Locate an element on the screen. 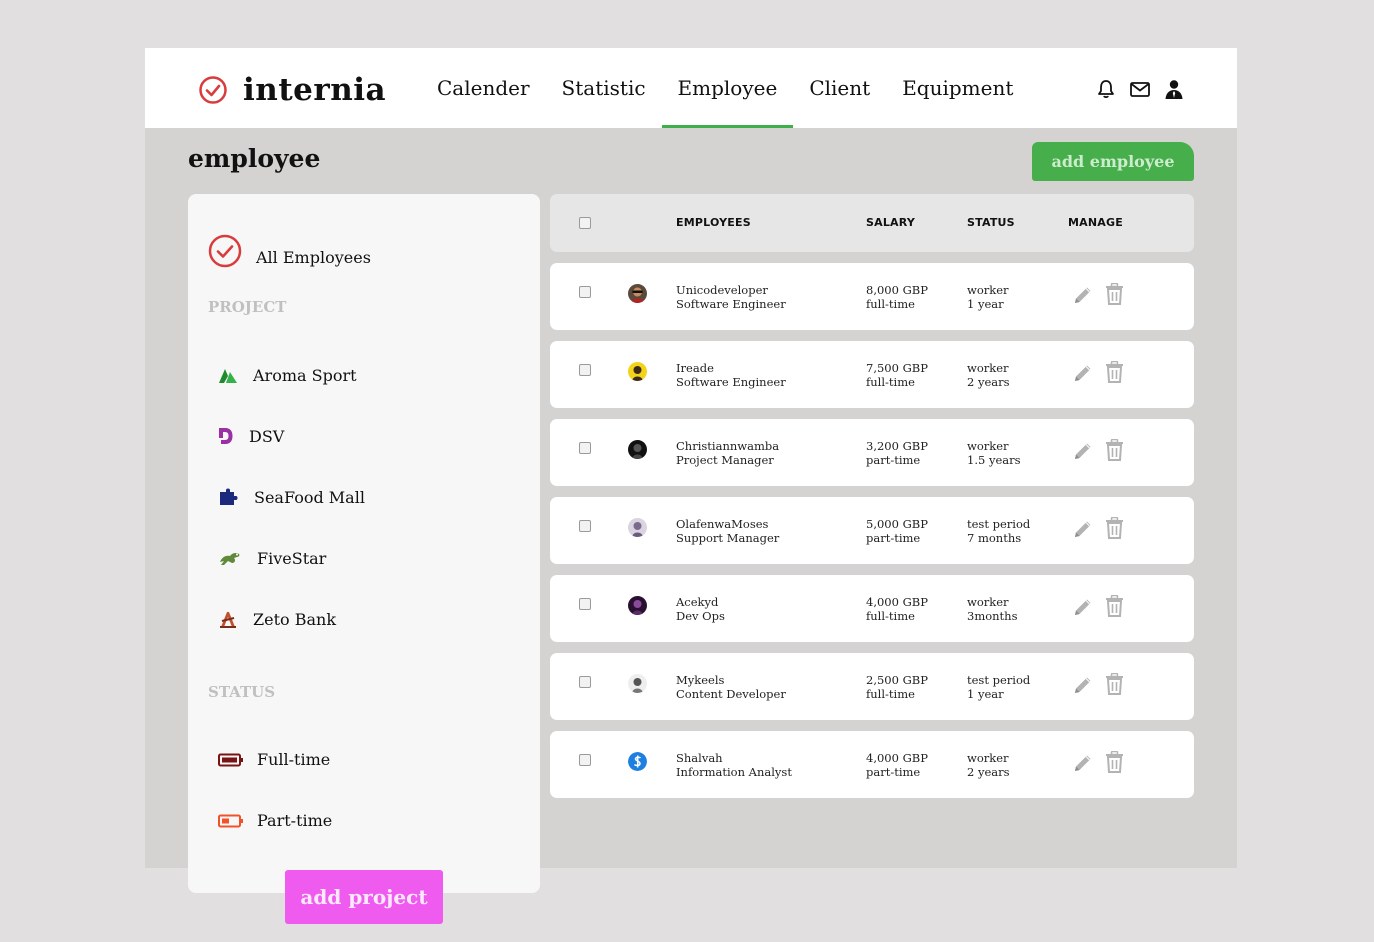  status-label: test period is located at coordinates (999, 680).